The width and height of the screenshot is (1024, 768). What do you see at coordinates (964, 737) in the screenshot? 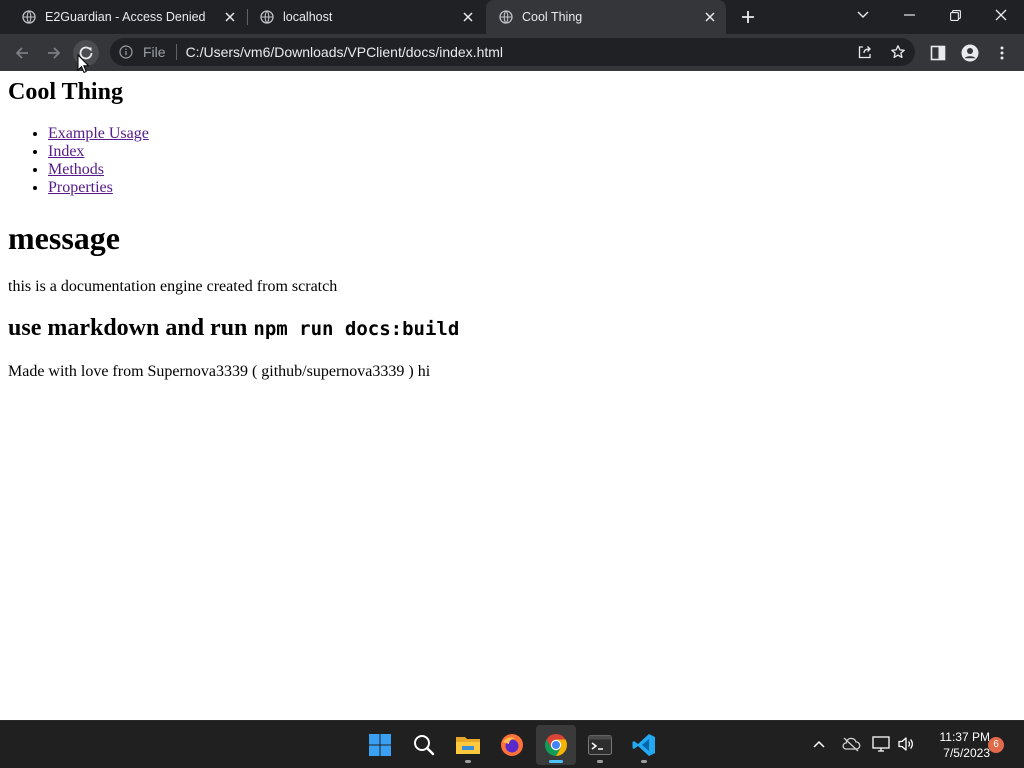
I see `clock-time: 11:37 PM` at bounding box center [964, 737].